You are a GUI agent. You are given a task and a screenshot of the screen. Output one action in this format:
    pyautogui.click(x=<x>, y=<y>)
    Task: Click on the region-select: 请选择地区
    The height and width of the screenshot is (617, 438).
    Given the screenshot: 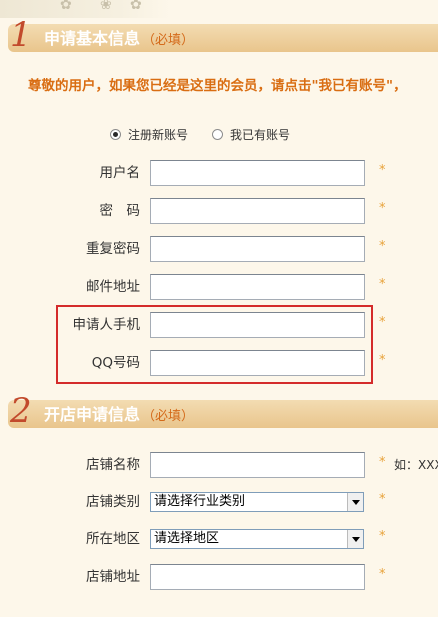 What is the action you would take?
    pyautogui.click(x=257, y=539)
    